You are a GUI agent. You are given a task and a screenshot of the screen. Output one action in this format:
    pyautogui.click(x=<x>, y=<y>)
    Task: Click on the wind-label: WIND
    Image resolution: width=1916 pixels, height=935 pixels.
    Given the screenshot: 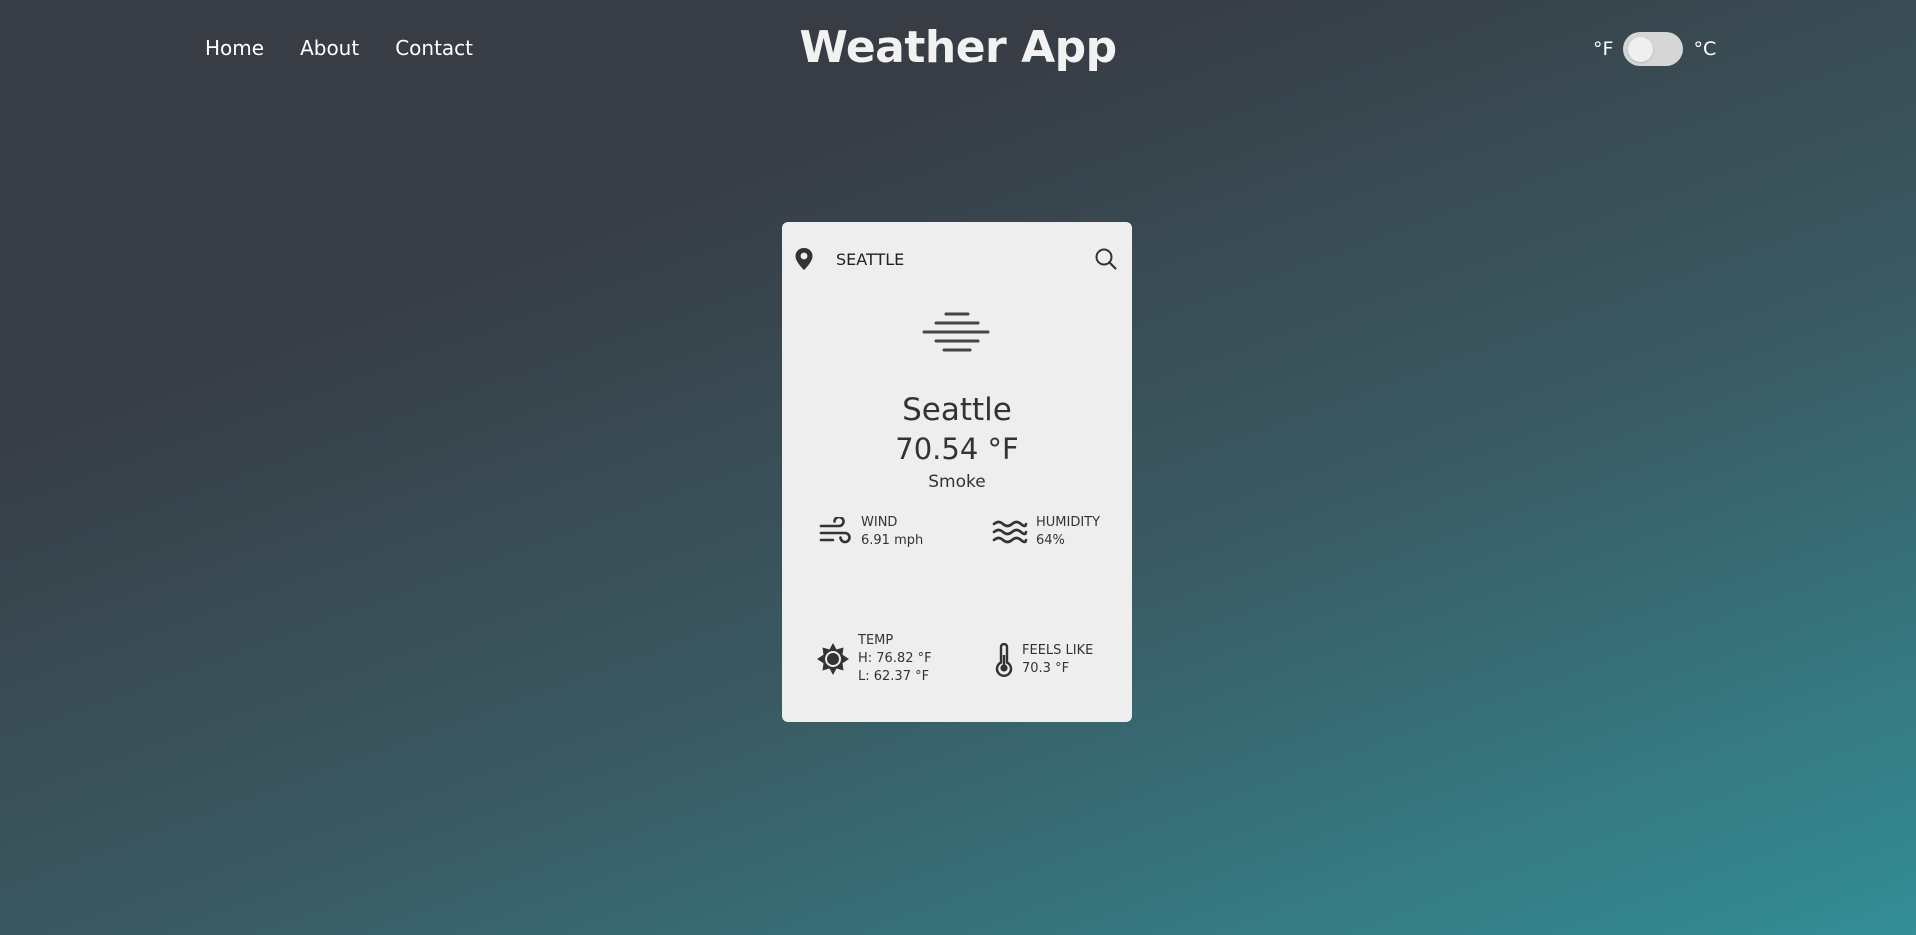 What is the action you would take?
    pyautogui.click(x=879, y=522)
    